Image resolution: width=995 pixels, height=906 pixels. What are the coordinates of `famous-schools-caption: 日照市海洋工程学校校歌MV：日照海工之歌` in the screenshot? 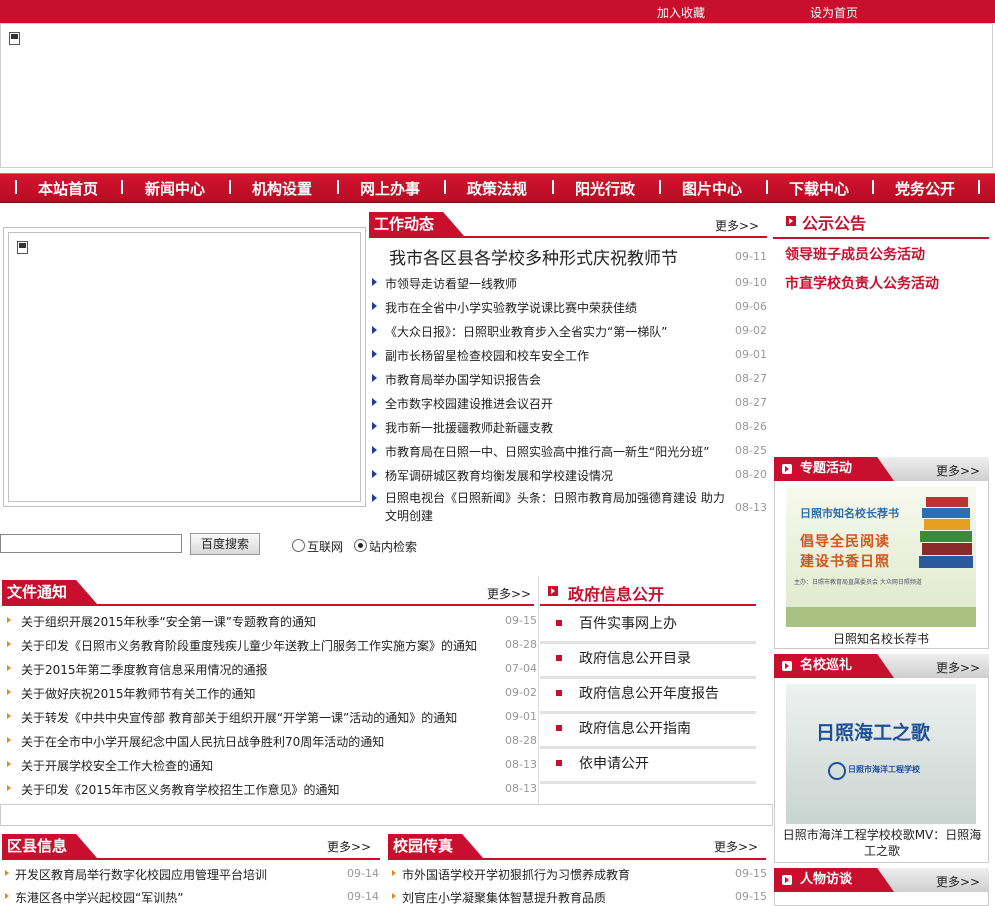 It's located at (882, 843).